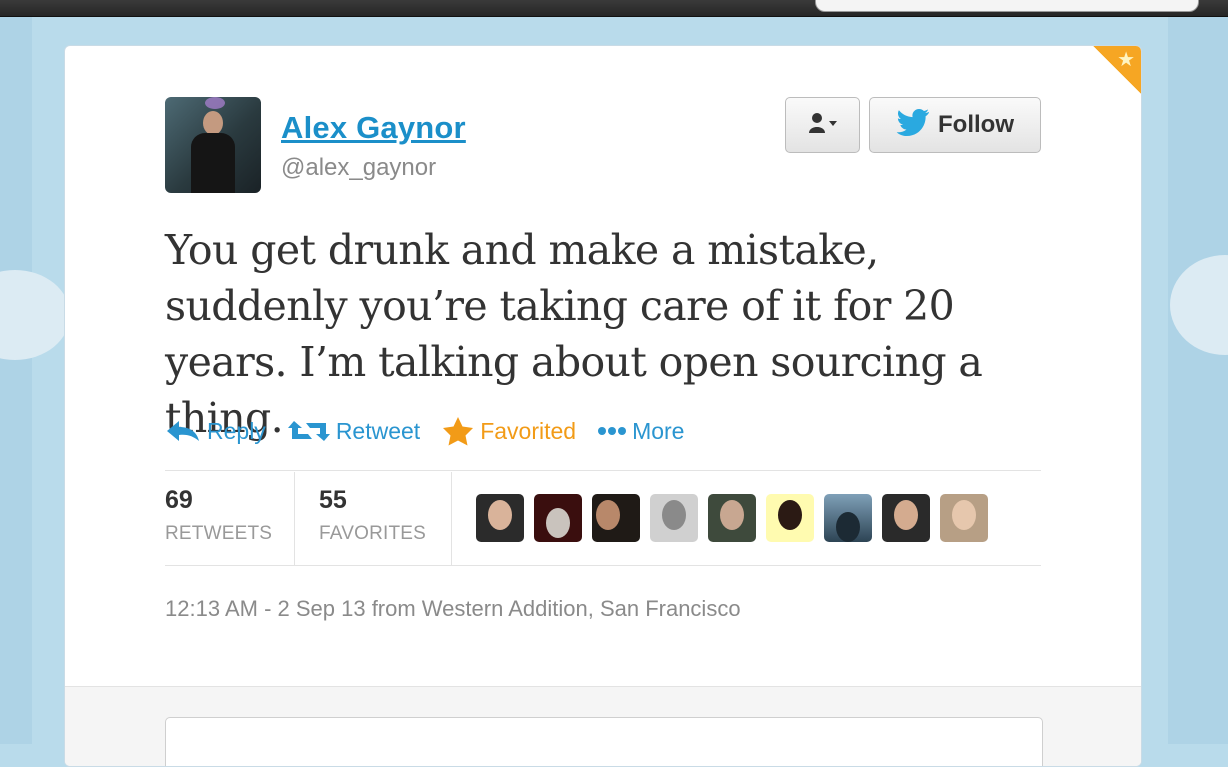  I want to click on favorite-corner-badge: ★, so click(1117, 70).